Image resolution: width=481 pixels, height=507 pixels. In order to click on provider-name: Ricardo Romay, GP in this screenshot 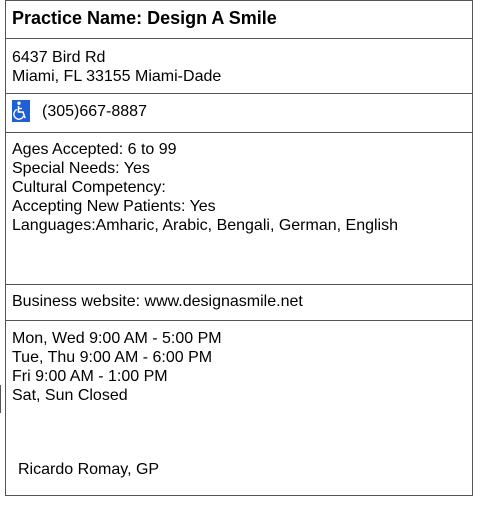, I will do `click(89, 469)`.